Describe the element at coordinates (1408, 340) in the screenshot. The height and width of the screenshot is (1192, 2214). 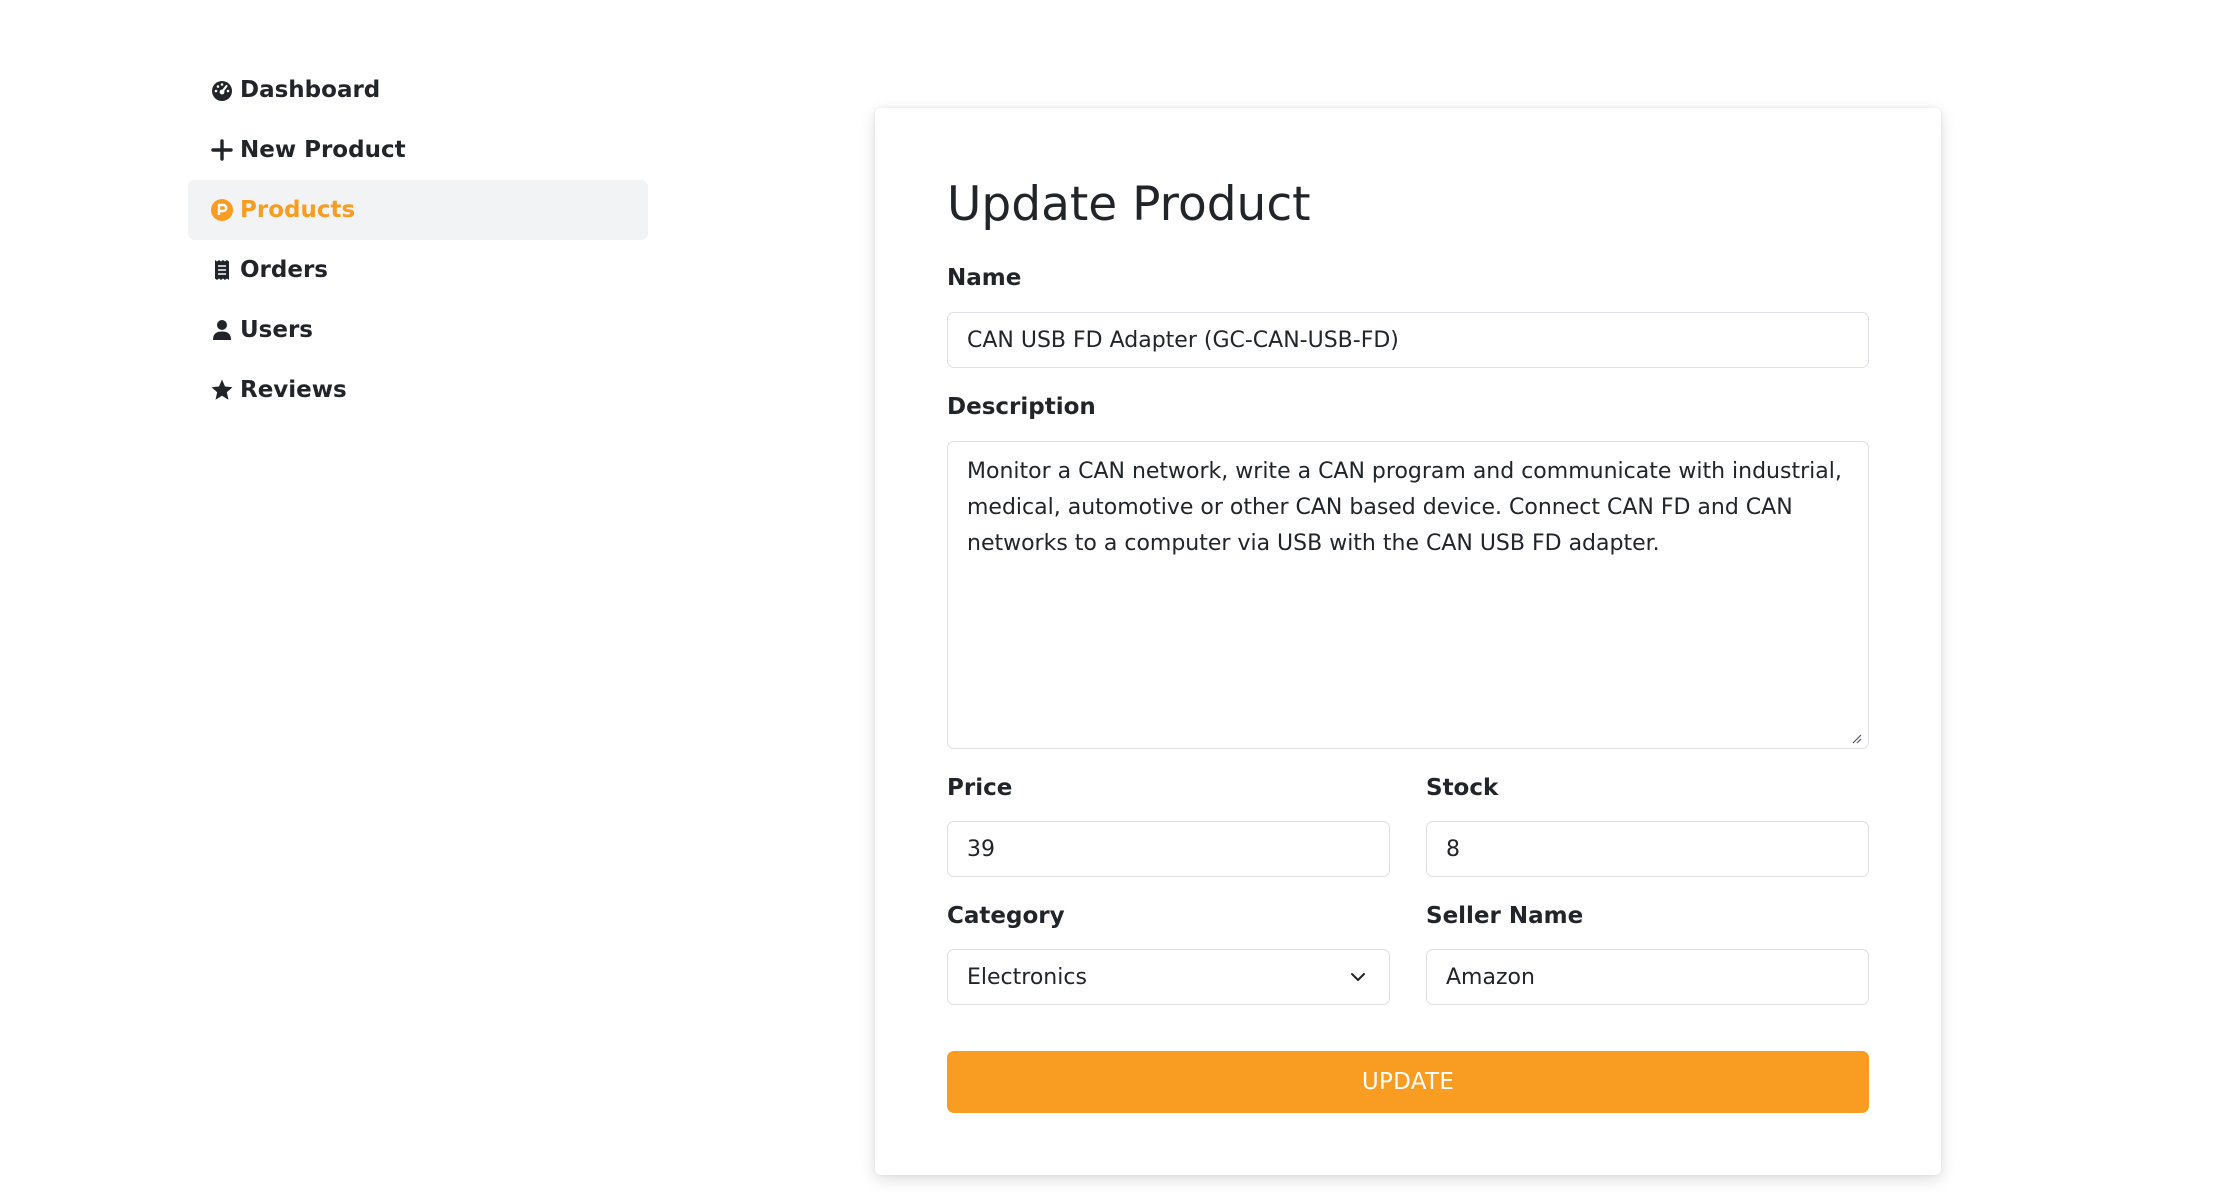
I see `name-input: CAN USB FD Adapter (GC-CAN-USB-FD)` at that location.